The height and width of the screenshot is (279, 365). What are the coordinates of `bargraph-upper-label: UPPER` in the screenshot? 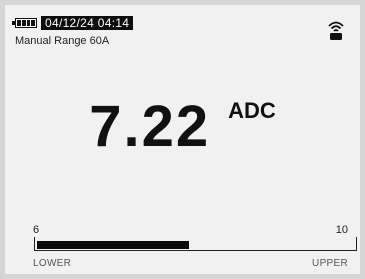 It's located at (330, 263).